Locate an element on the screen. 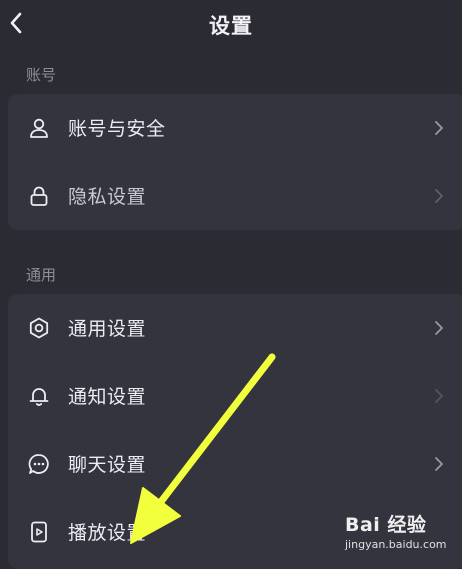  watermark-url: jingyan.baidu.com is located at coordinates (396, 544).